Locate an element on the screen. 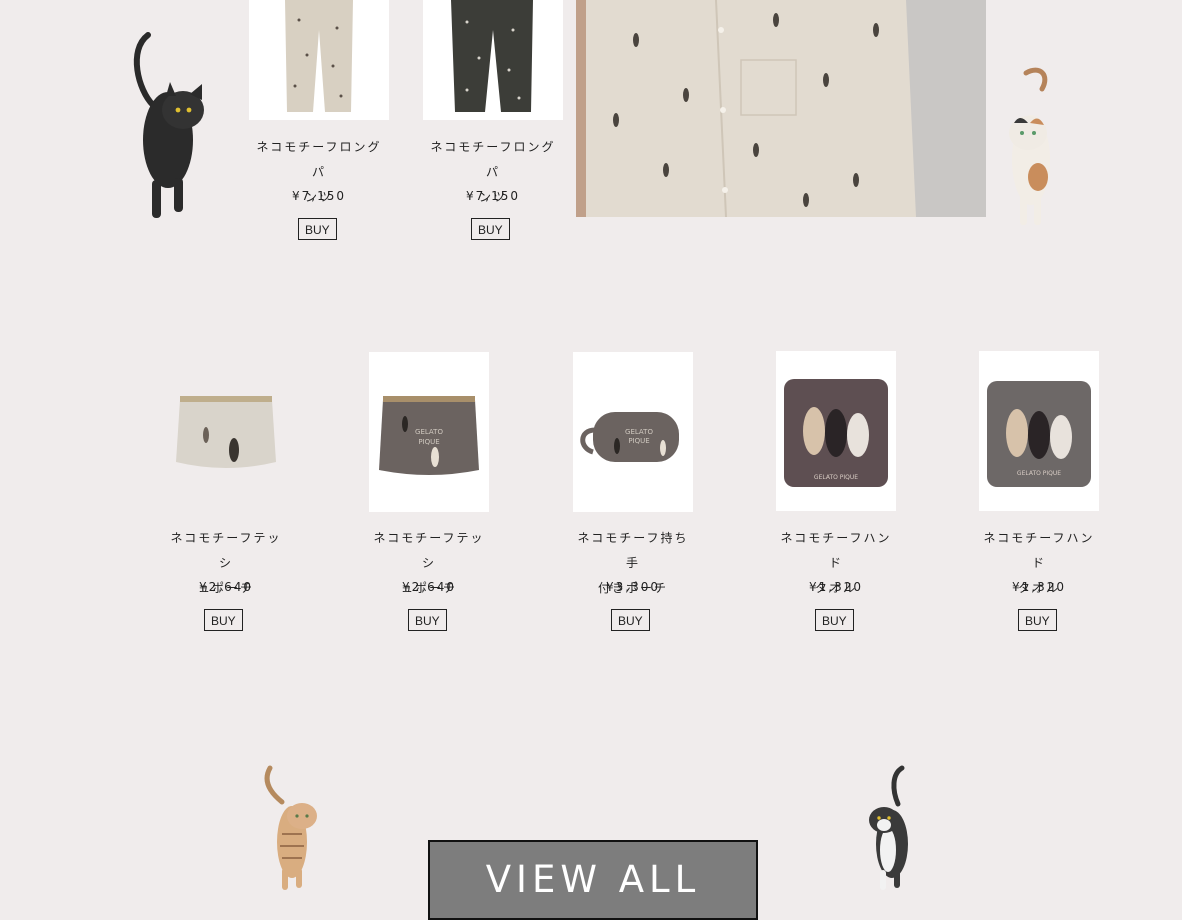  view-all-button: VIEW ALL is located at coordinates (593, 880).